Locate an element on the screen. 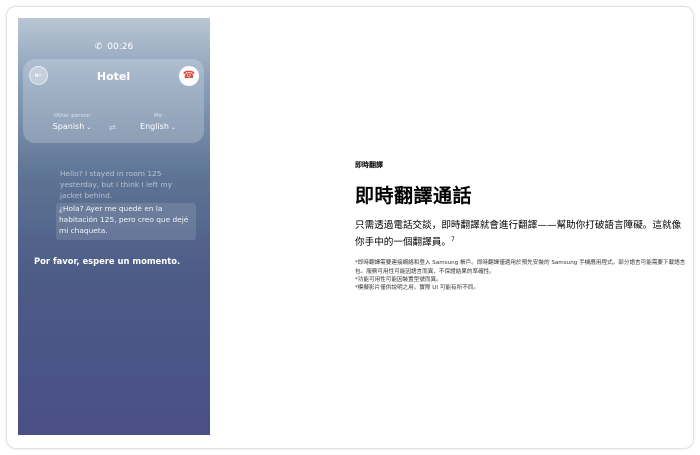 The width and height of the screenshot is (700, 455). other-person-language: Other person Spanish ⌄ is located at coordinates (72, 122).